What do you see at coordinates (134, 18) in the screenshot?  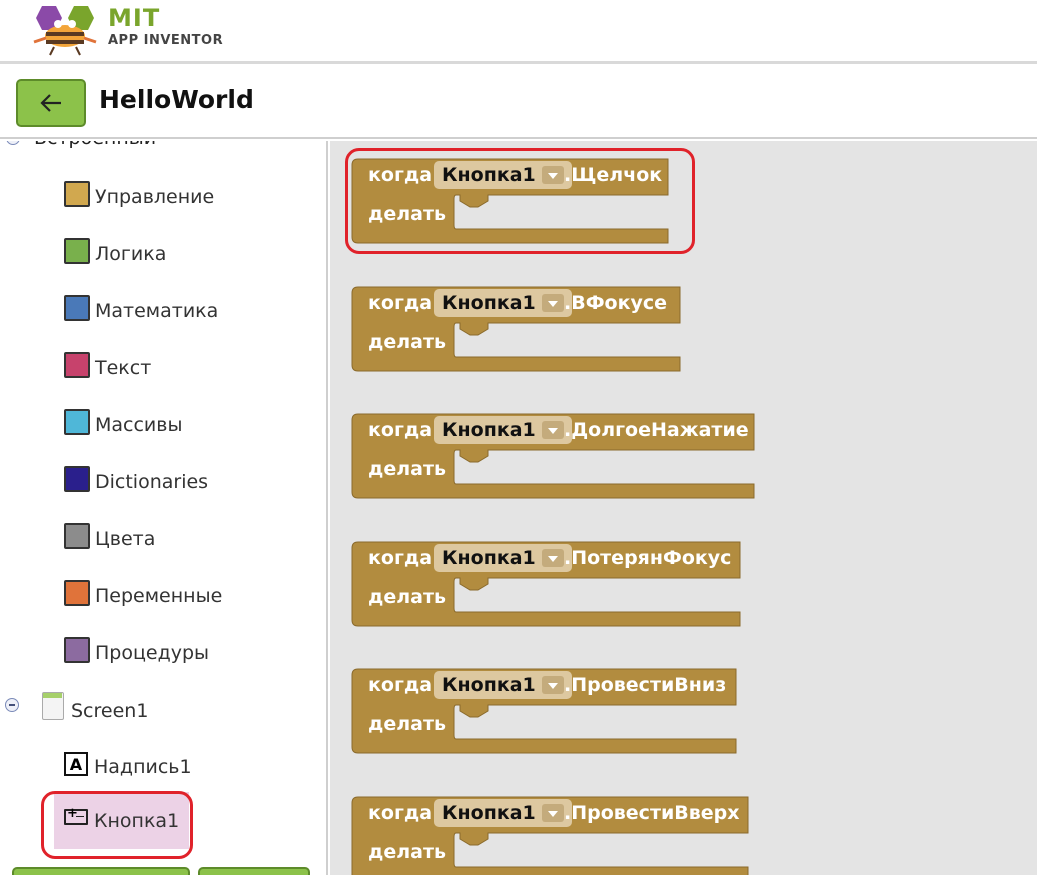 I see `brand-name: MIT` at bounding box center [134, 18].